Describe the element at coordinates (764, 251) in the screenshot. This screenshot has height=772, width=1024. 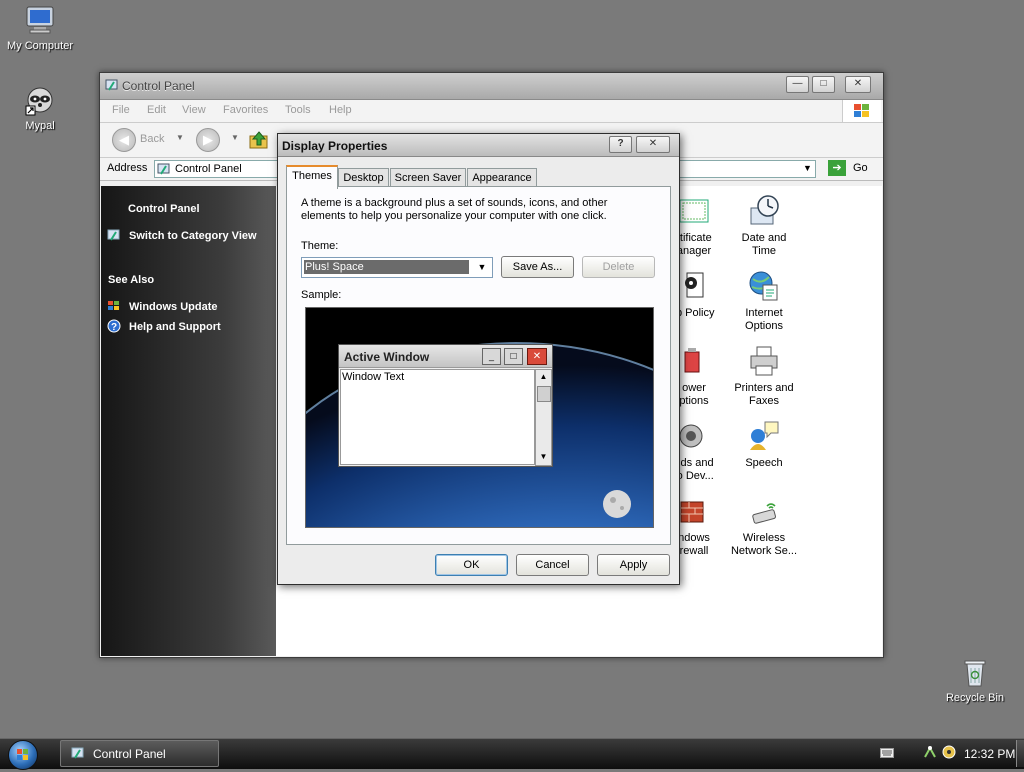
I see `cp-item-label: Time` at that location.